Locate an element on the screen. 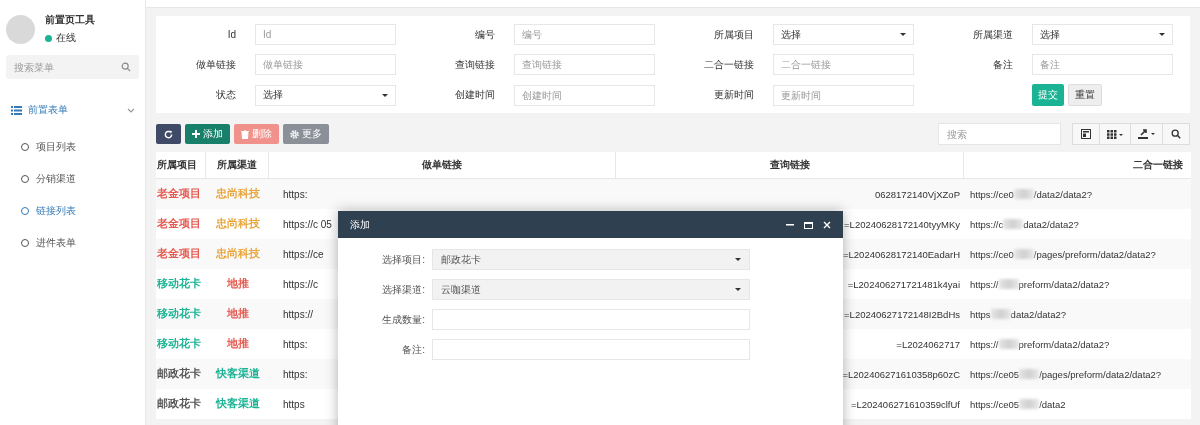 This screenshot has height=425, width=1200. menu-group: 前置表单 is located at coordinates (72, 105).